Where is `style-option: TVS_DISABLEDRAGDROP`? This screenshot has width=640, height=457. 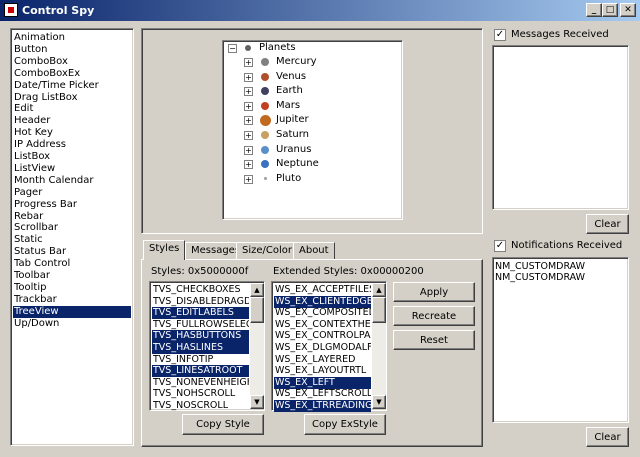 style-option: TVS_DISABLEDRAGDROP is located at coordinates (200, 302).